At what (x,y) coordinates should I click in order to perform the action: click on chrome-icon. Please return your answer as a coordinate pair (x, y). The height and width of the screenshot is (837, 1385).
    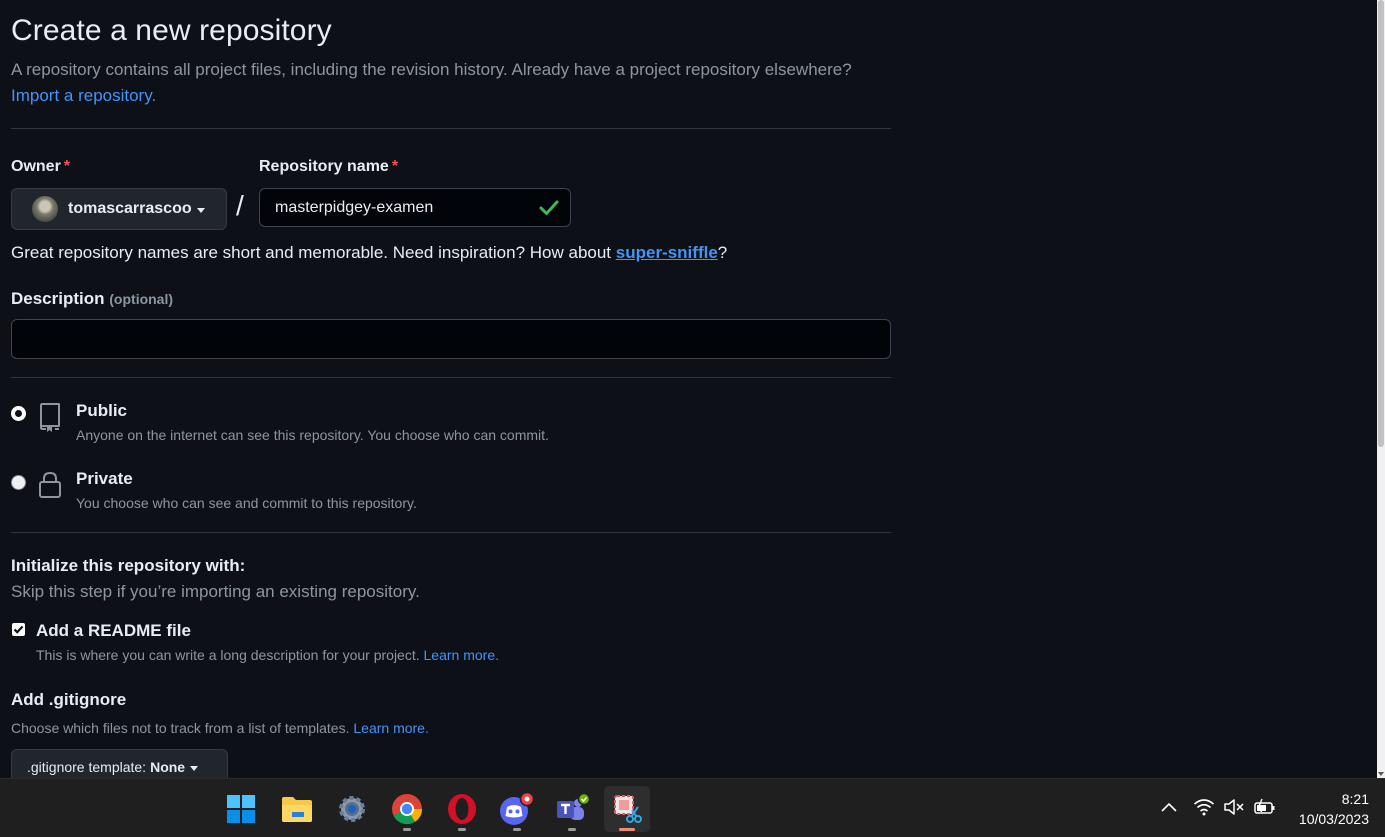
    Looking at the image, I should click on (407, 809).